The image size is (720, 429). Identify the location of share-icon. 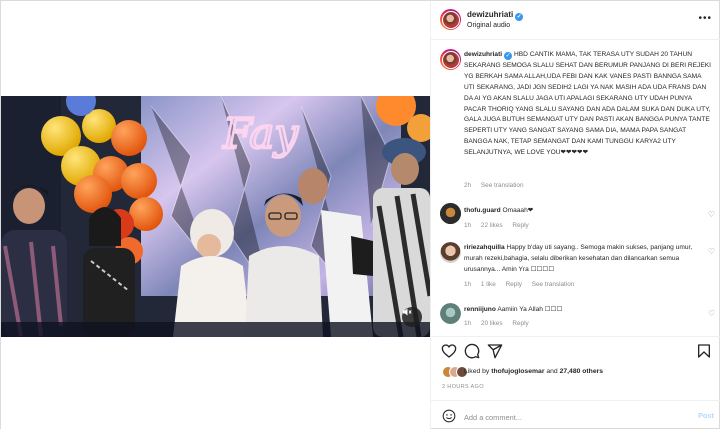
(495, 351).